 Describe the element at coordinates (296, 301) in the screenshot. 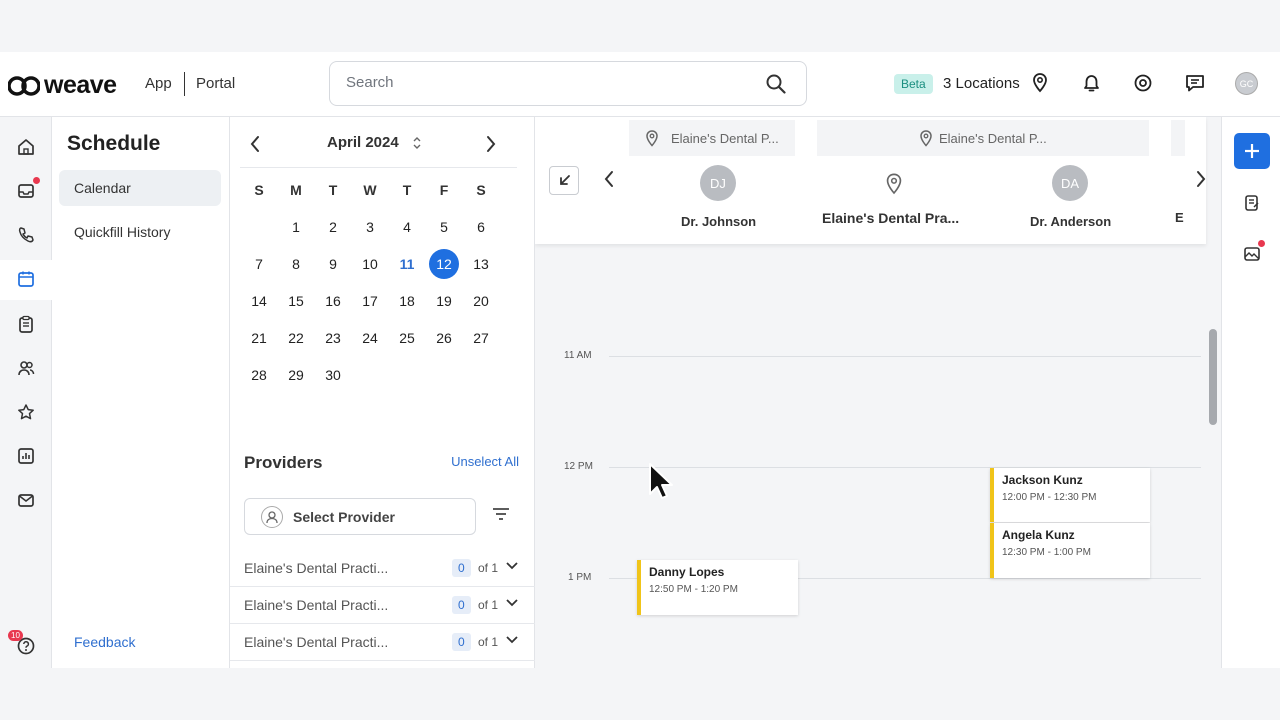

I see `calendar-day: 15` at that location.